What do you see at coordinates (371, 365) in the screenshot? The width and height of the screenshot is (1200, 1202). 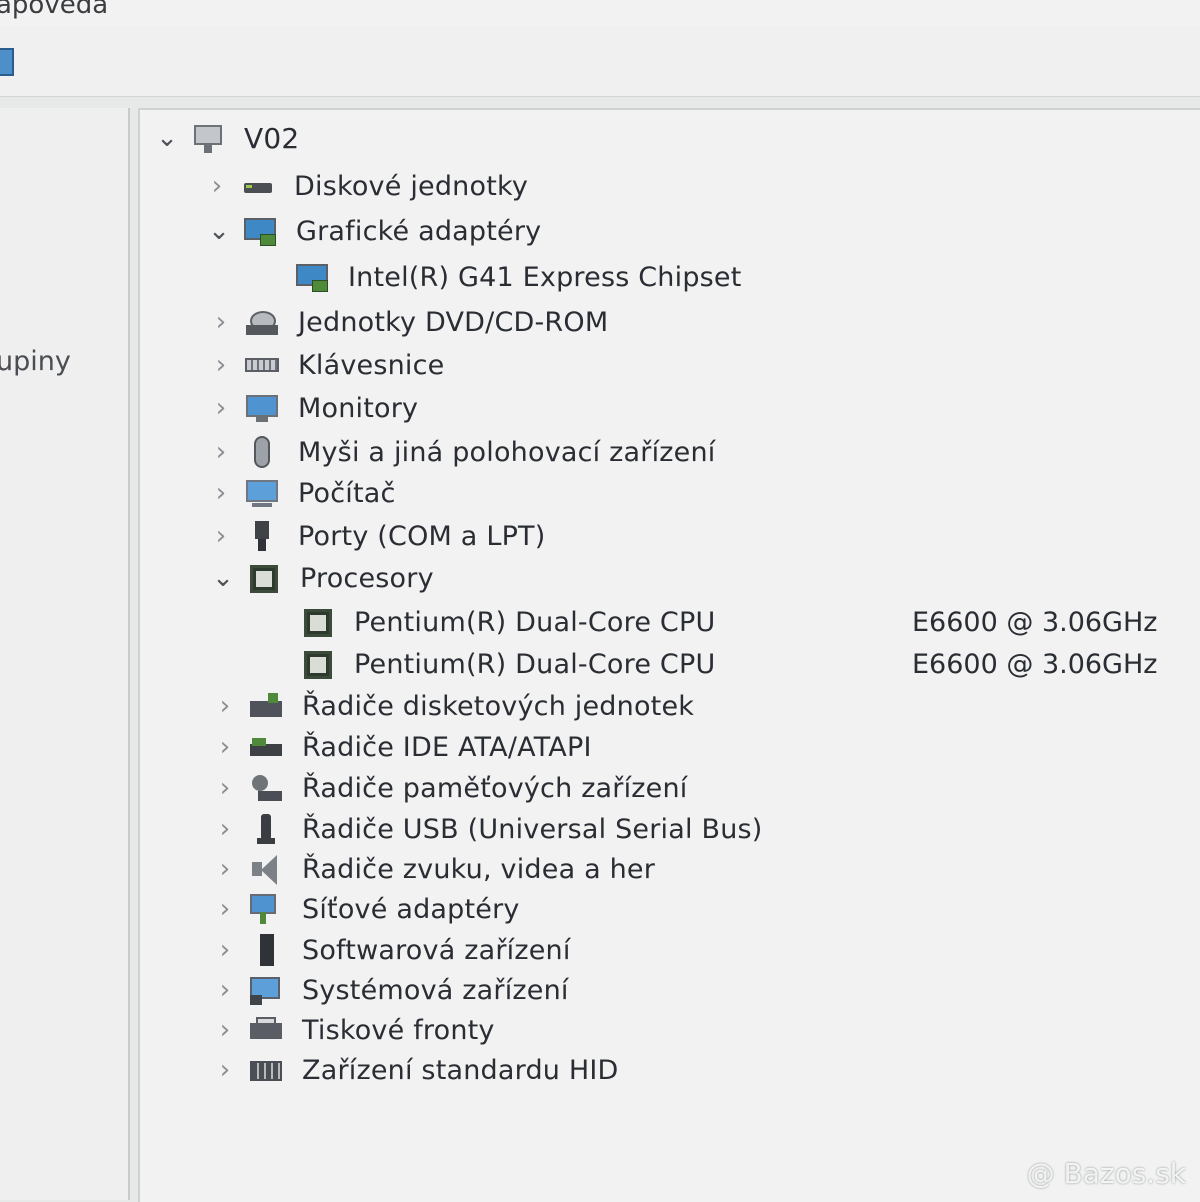 I see `tree-item-label: Klávesnice` at bounding box center [371, 365].